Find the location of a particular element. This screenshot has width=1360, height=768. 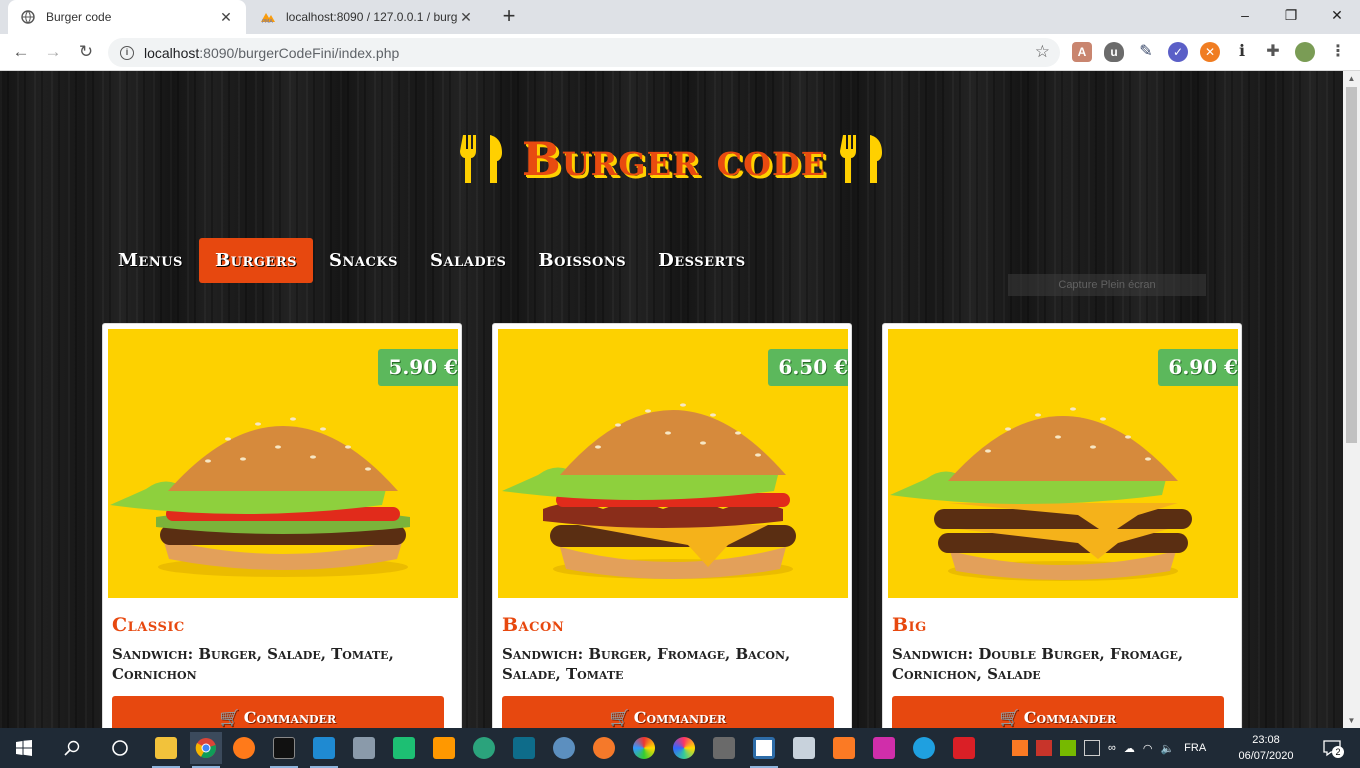

nav-desserts: Desserts is located at coordinates (702, 260).